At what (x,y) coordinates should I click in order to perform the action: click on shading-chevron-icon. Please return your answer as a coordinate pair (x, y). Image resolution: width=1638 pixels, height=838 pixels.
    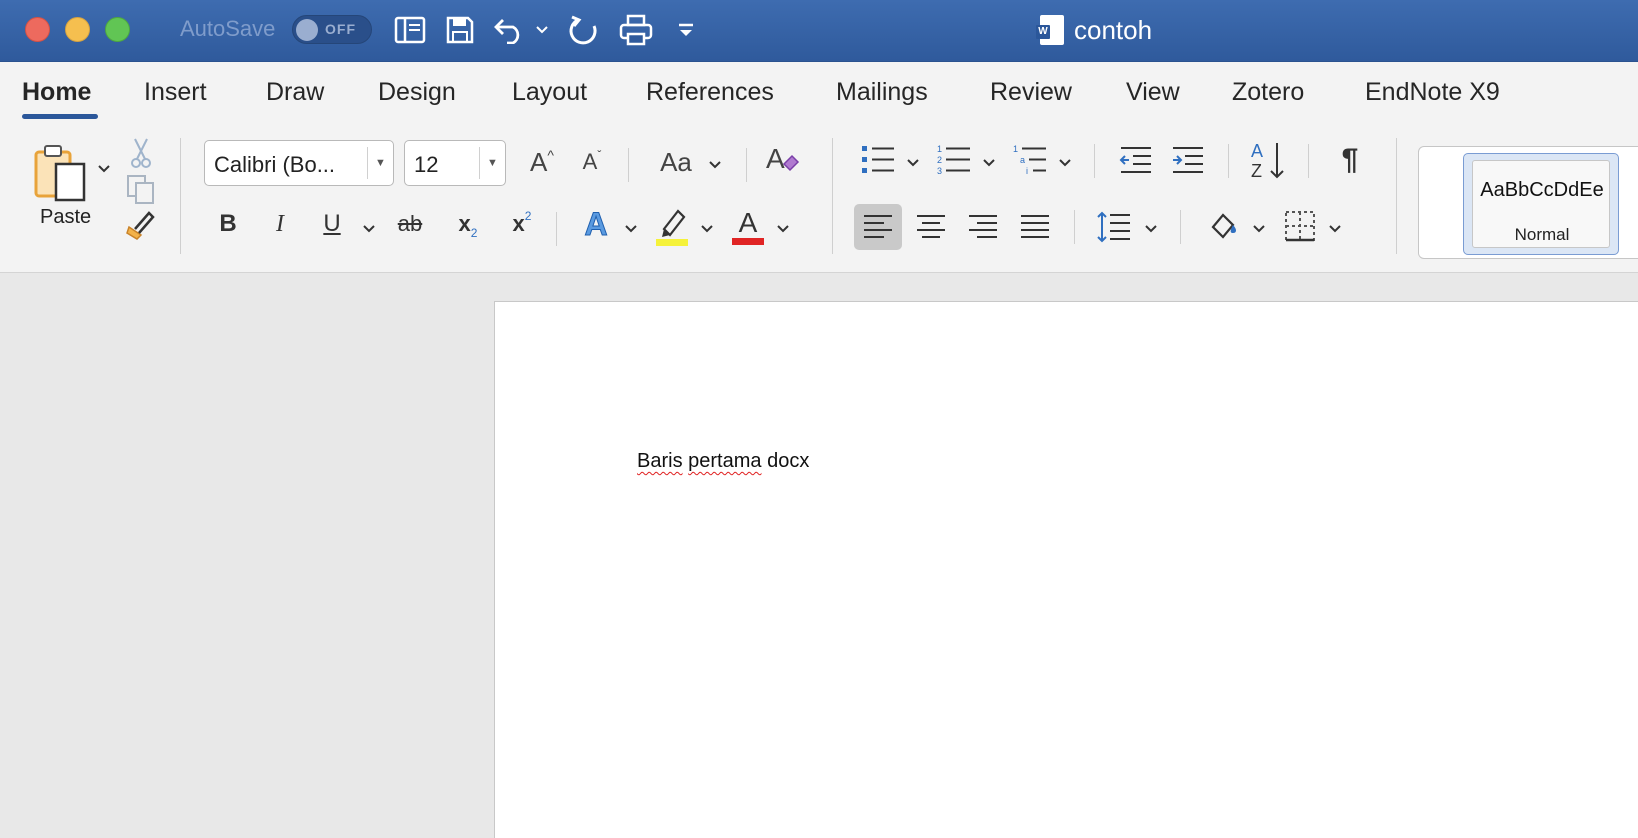
    Looking at the image, I should click on (1259, 229).